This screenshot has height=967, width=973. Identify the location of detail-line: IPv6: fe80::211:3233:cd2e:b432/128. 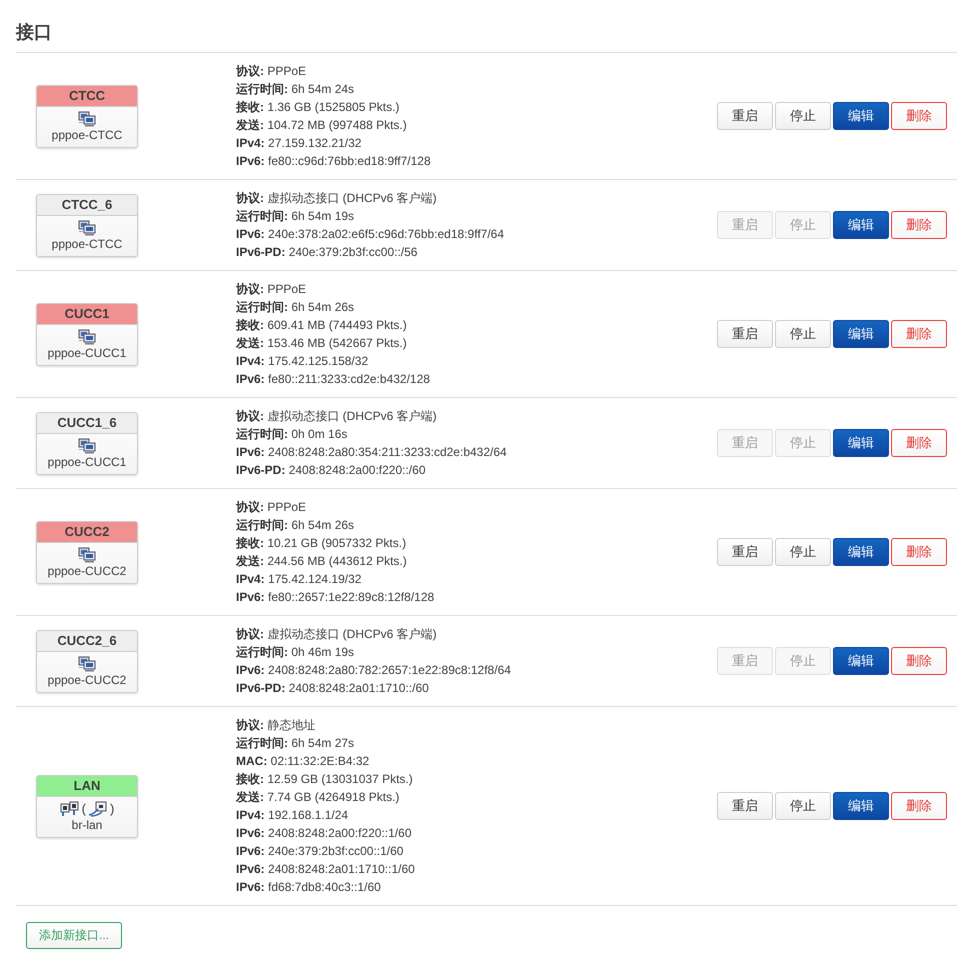
(333, 379).